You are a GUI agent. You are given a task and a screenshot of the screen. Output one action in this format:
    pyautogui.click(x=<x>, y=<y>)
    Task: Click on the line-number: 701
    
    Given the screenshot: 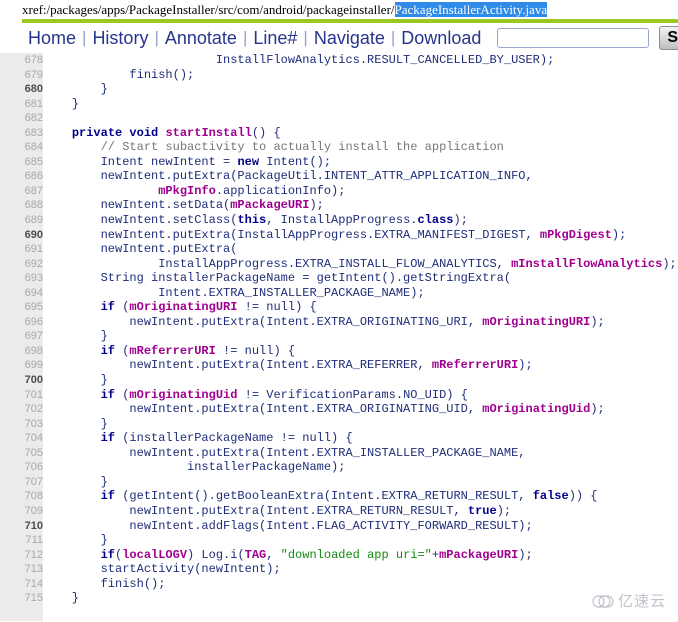 What is the action you would take?
    pyautogui.click(x=21, y=395)
    